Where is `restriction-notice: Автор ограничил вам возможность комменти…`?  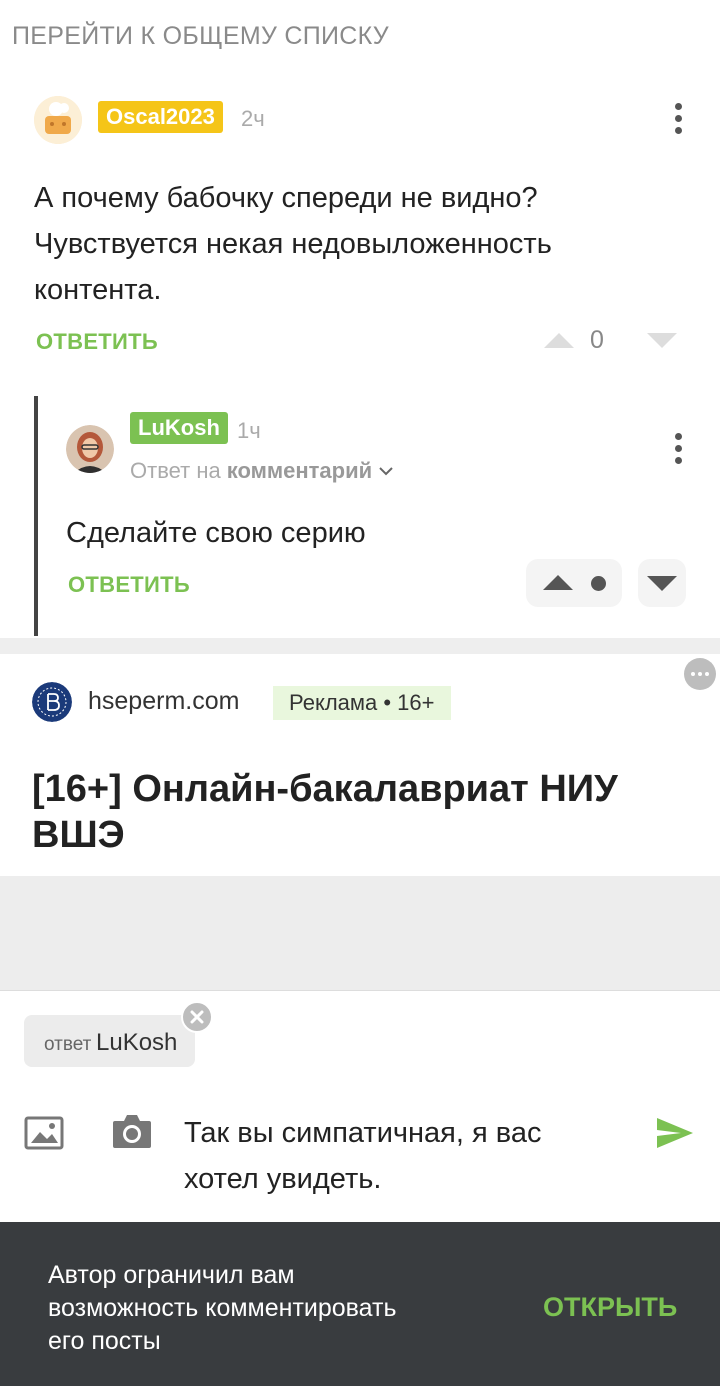
restriction-notice: Автор ограничил вам возможность комменти… is located at coordinates (360, 1304).